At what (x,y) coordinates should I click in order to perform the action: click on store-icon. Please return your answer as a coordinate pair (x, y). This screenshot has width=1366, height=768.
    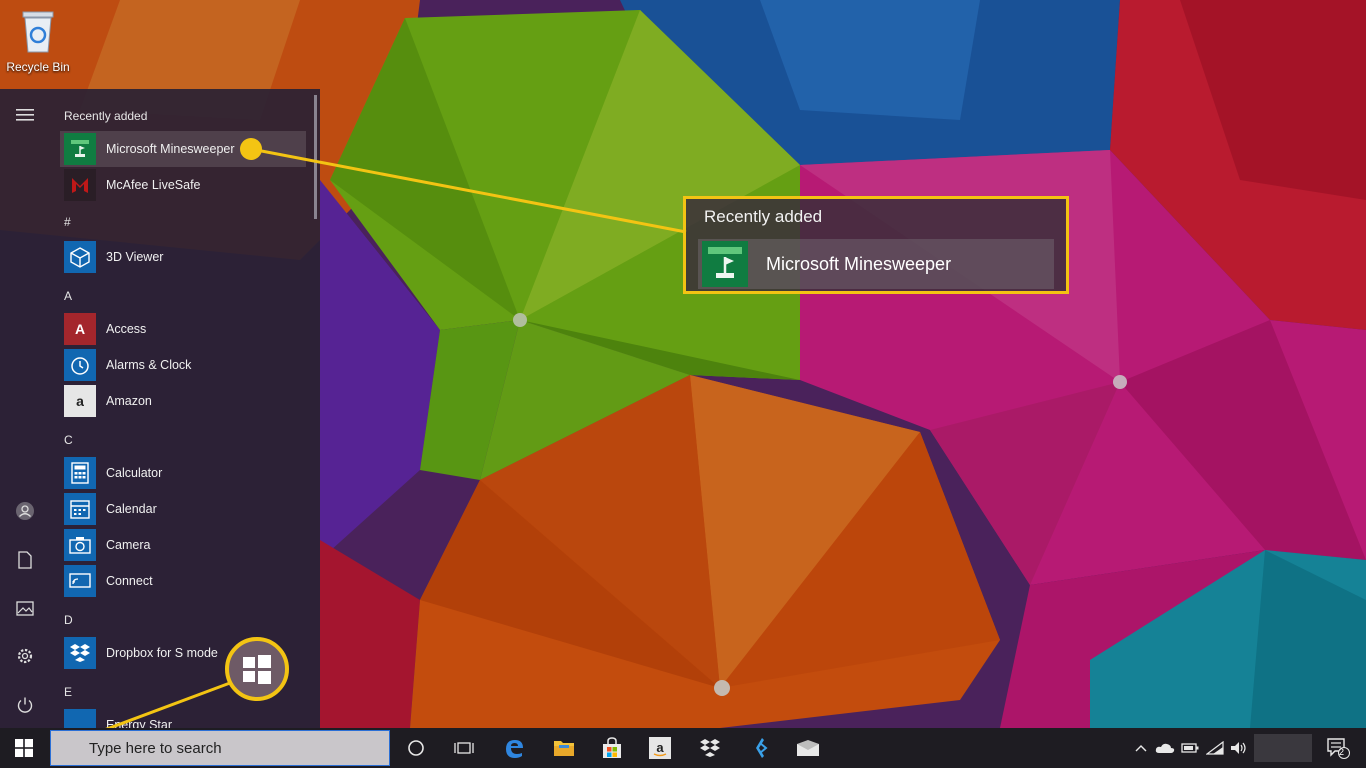
    Looking at the image, I should click on (612, 748).